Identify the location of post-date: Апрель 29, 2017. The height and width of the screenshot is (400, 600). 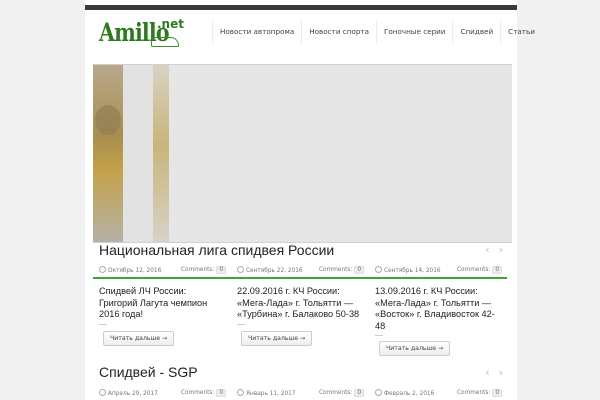
(128, 393).